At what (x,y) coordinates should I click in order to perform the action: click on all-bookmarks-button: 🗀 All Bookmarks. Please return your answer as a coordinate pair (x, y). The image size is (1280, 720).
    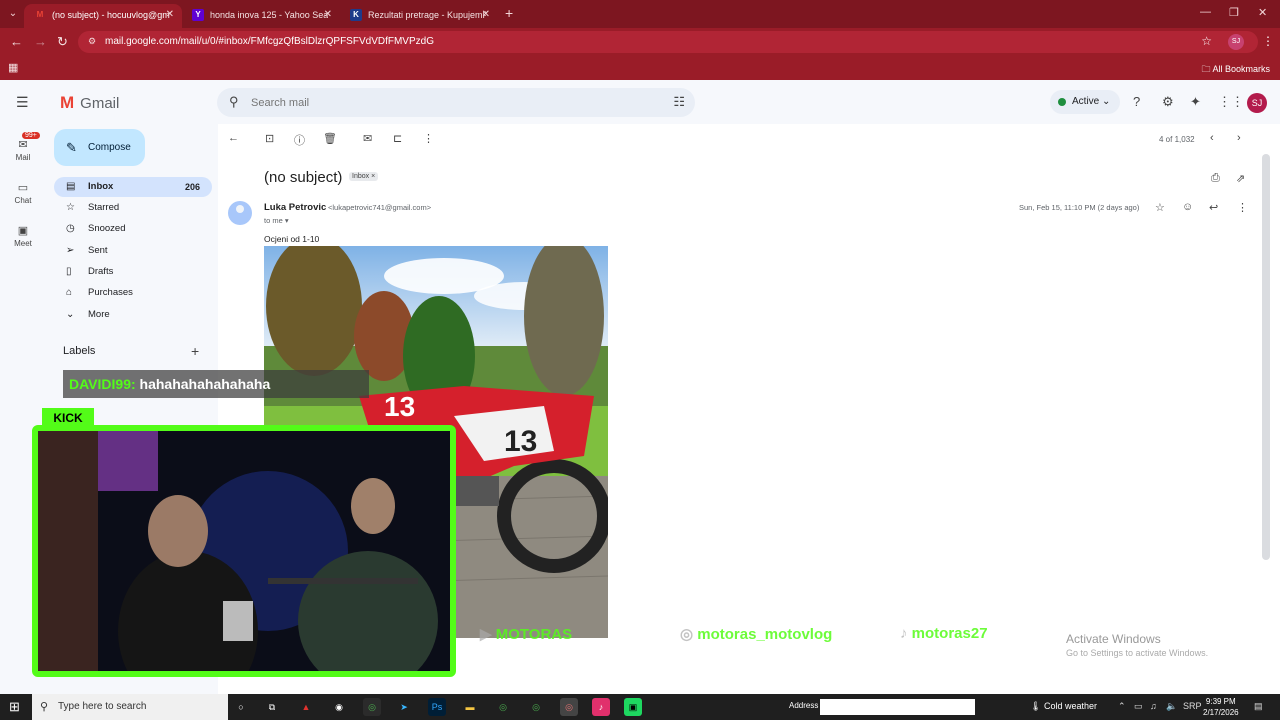
    Looking at the image, I should click on (1235, 70).